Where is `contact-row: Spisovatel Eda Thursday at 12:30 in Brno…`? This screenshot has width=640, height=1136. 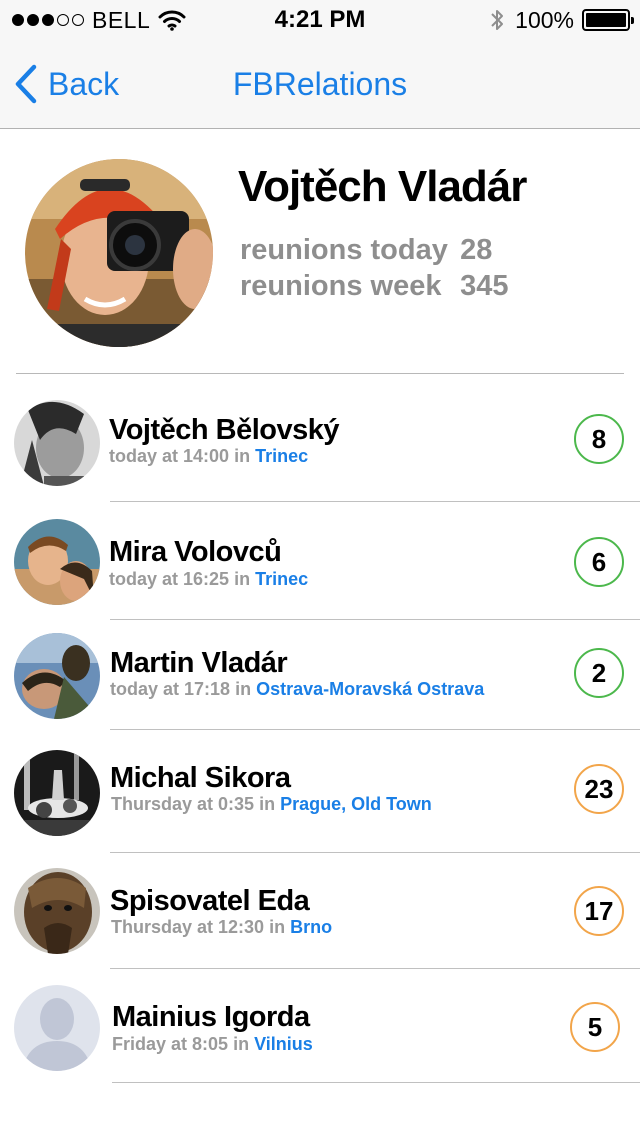
contact-row: Spisovatel Eda Thursday at 12:30 in Brno… is located at coordinates (320, 911).